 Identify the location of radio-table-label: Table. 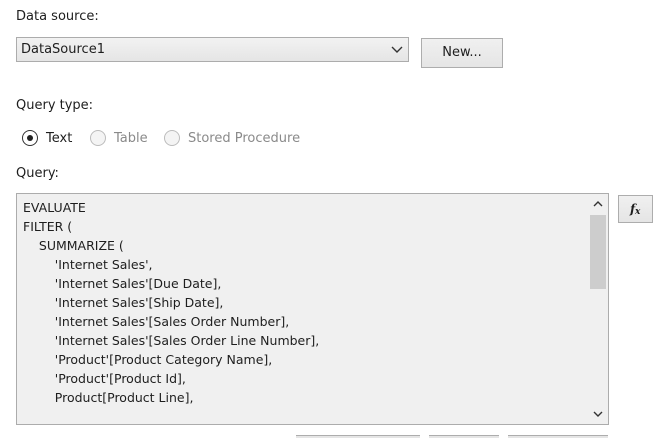
(131, 138).